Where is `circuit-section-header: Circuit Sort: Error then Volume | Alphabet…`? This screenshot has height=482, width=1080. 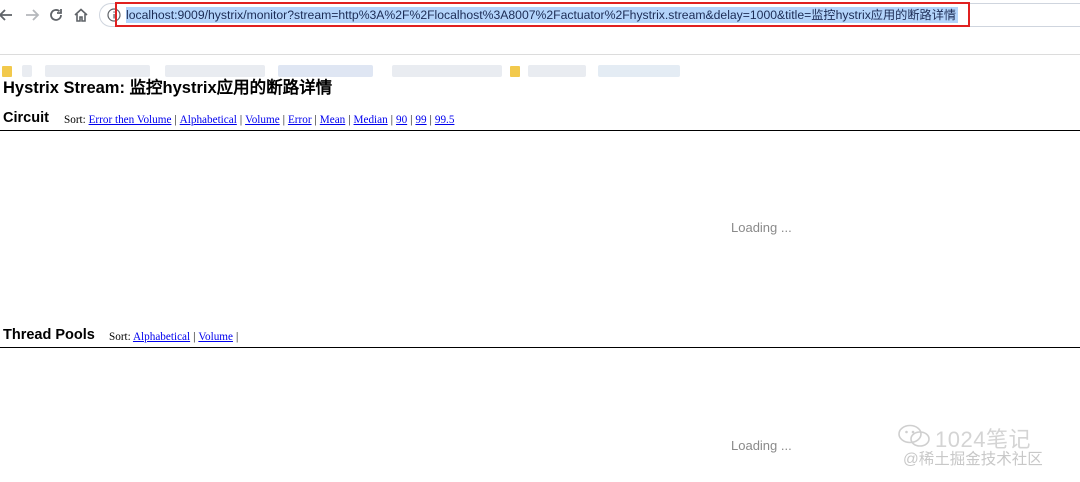
circuit-section-header: Circuit Sort: Error then Volume | Alphabet… is located at coordinates (540, 120).